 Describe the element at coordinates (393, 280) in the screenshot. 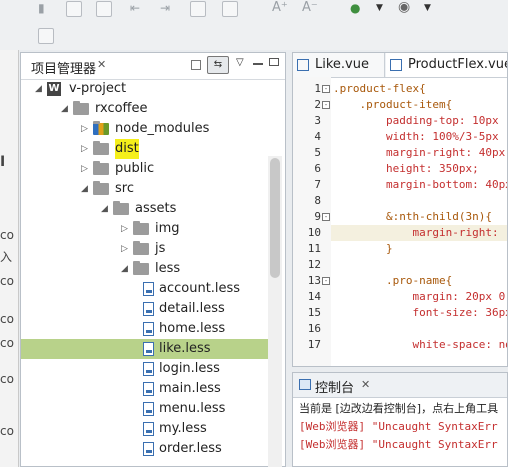

I see `code-line: .pro-name{` at that location.